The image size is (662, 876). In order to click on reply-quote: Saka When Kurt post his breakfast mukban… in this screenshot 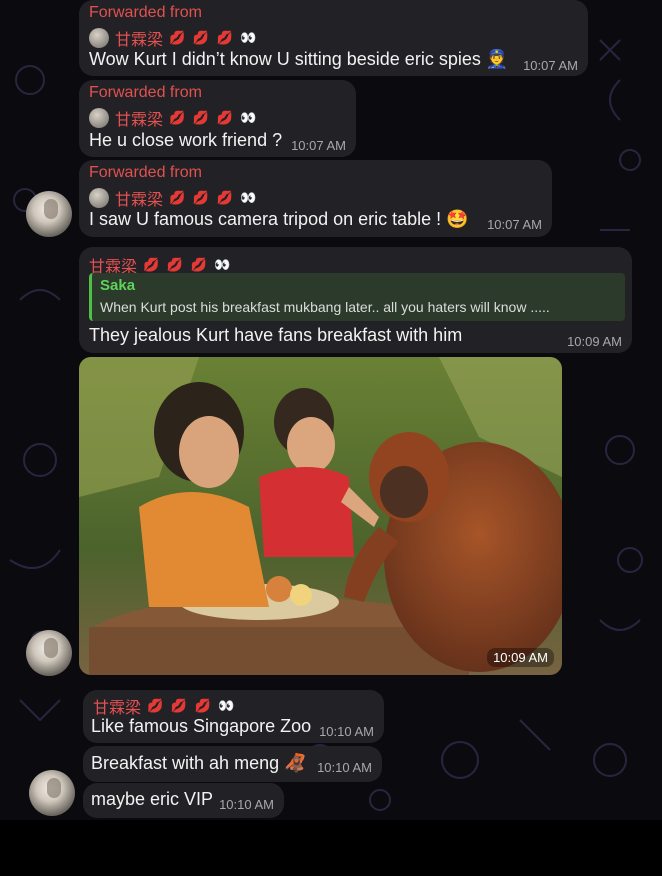, I will do `click(357, 297)`.